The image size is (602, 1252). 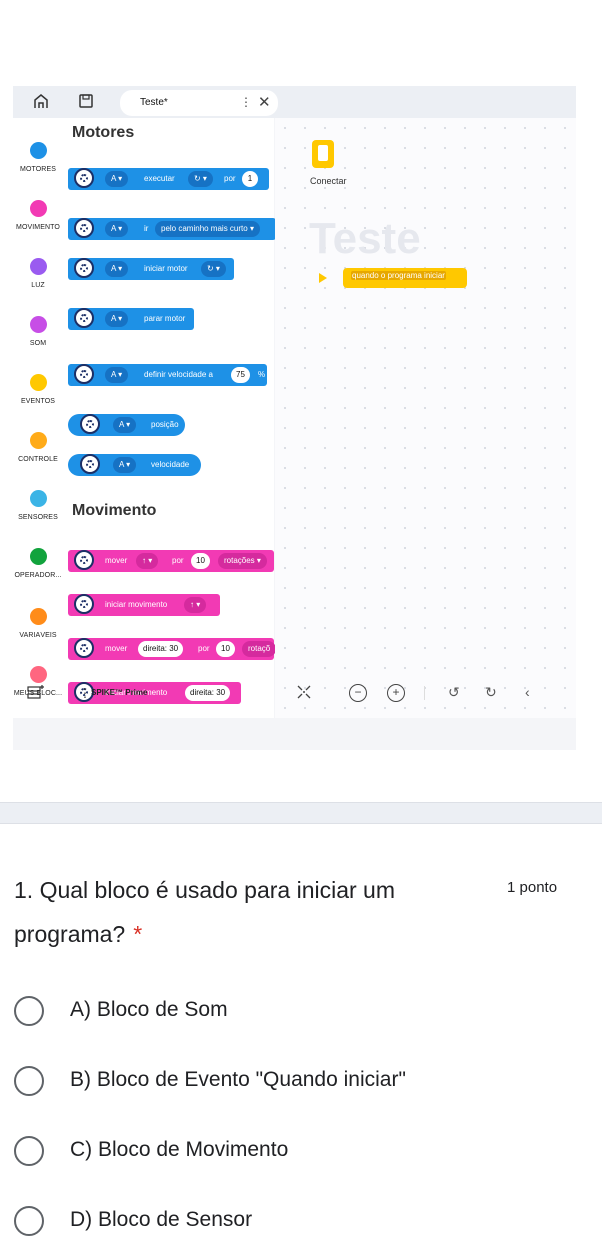 I want to click on category-som: SOM, so click(x=38, y=331).